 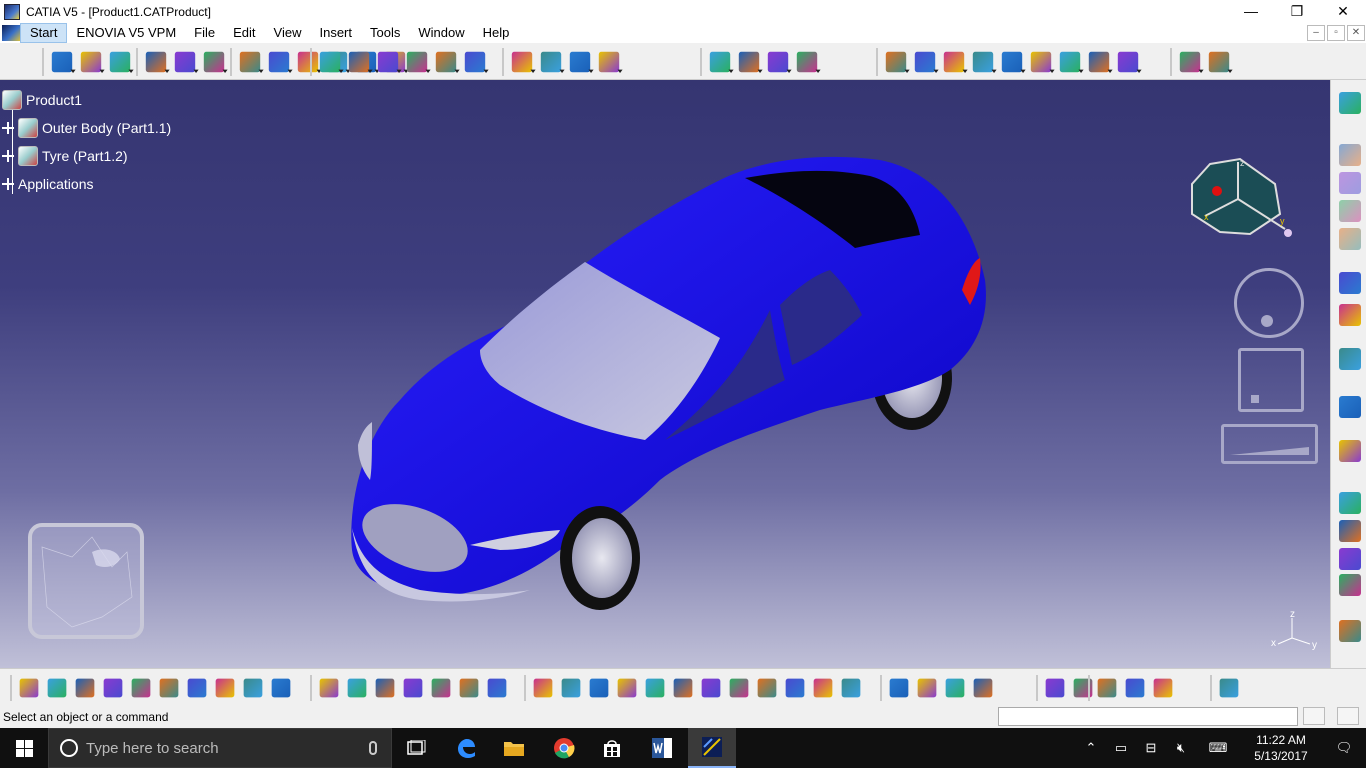 What do you see at coordinates (523, 62) in the screenshot?
I see `translate-icon` at bounding box center [523, 62].